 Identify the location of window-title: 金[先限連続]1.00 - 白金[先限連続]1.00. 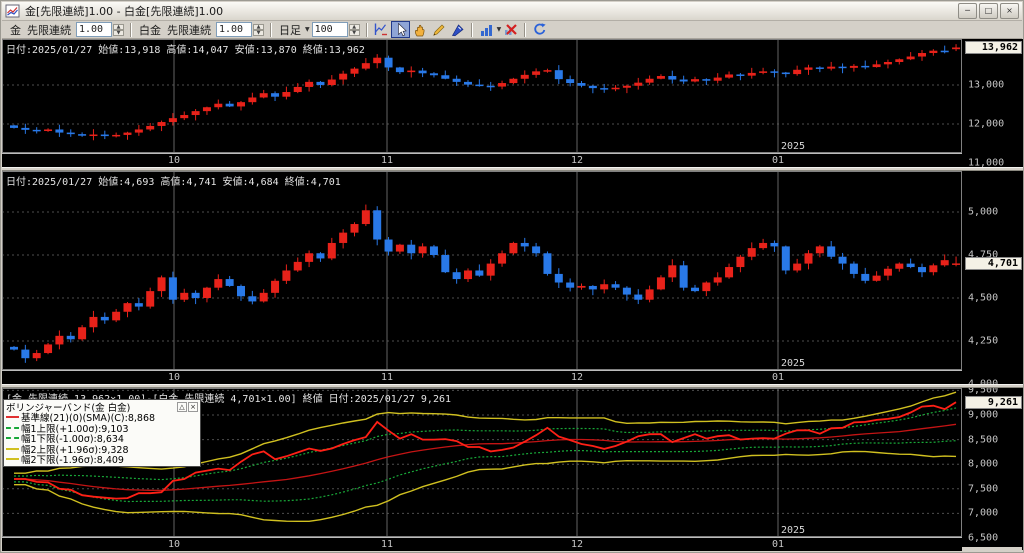
(124, 11).